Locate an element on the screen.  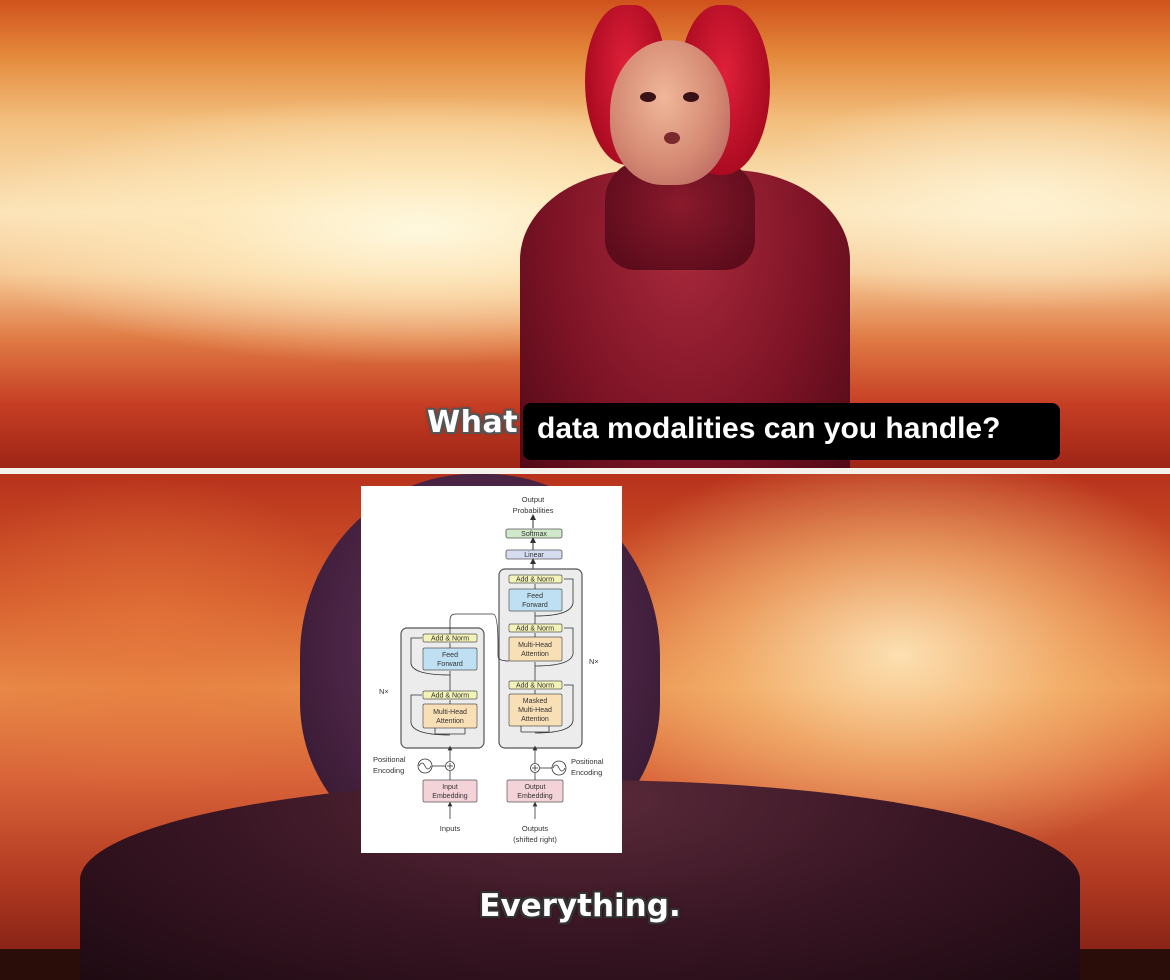
caption-question-box: data modalities can you handle? is located at coordinates (791, 431).